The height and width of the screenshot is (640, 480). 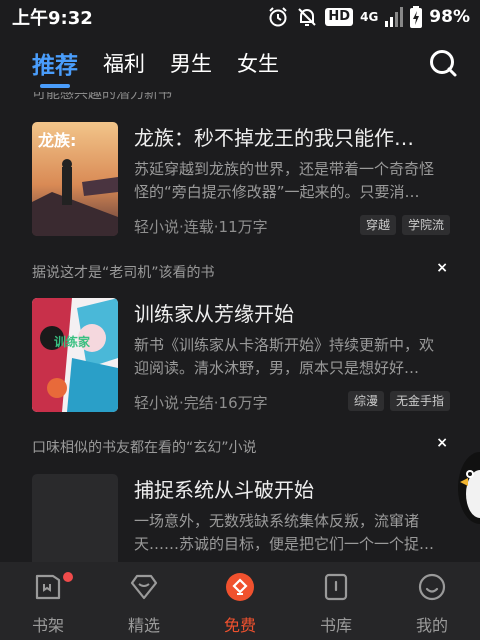 I want to click on category-tabs: 推荐 福利 男生 女生, so click(x=240, y=63).